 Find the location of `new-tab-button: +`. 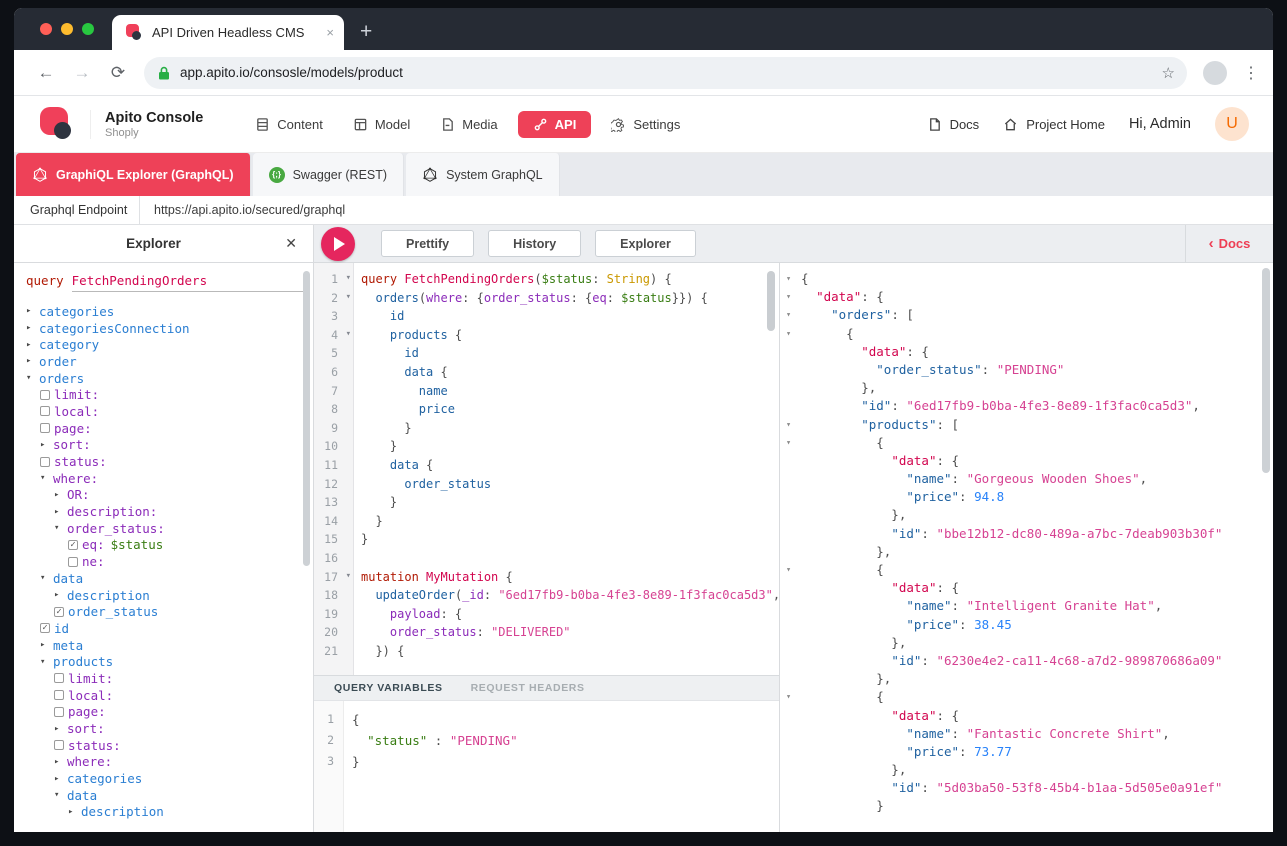

new-tab-button: + is located at coordinates (366, 31).